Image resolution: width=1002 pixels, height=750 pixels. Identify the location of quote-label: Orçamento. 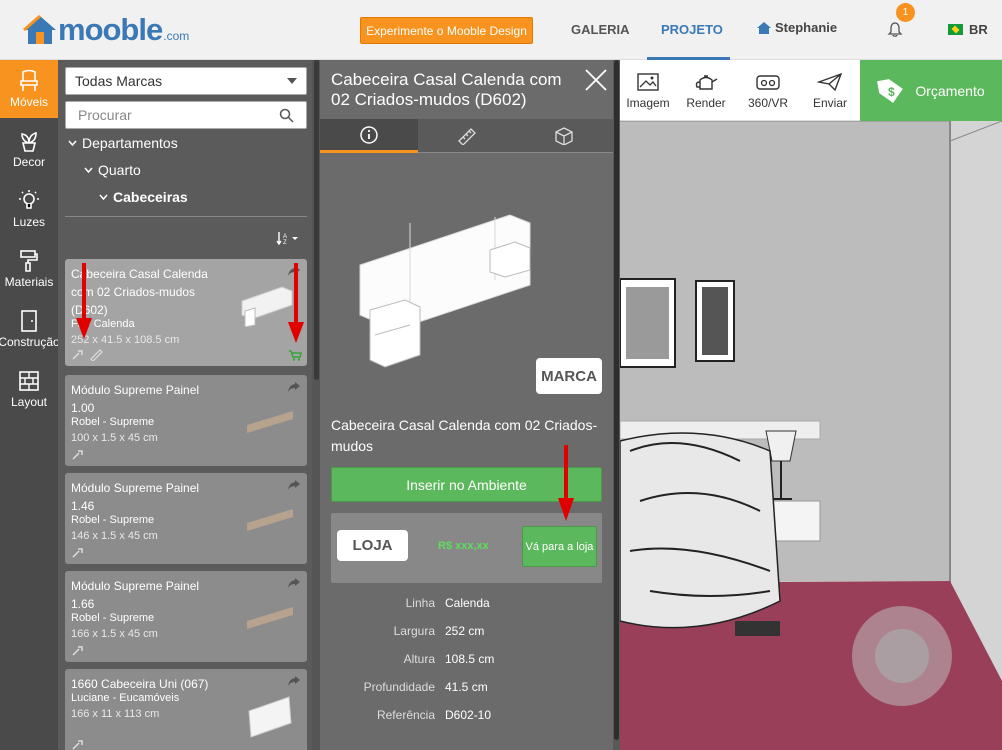
(950, 90).